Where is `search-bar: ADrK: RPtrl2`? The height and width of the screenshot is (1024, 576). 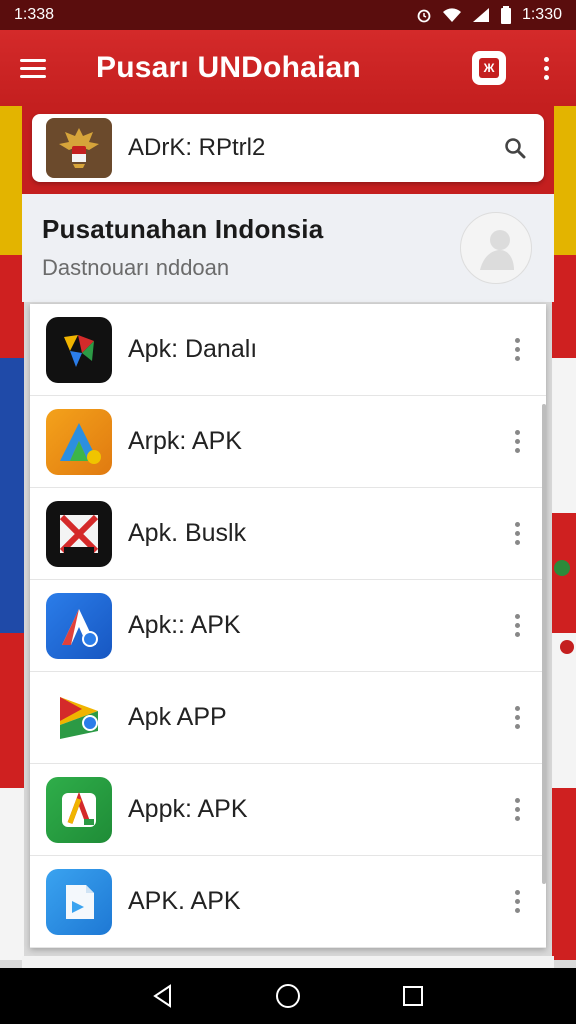 search-bar: ADrK: RPtrl2 is located at coordinates (288, 148).